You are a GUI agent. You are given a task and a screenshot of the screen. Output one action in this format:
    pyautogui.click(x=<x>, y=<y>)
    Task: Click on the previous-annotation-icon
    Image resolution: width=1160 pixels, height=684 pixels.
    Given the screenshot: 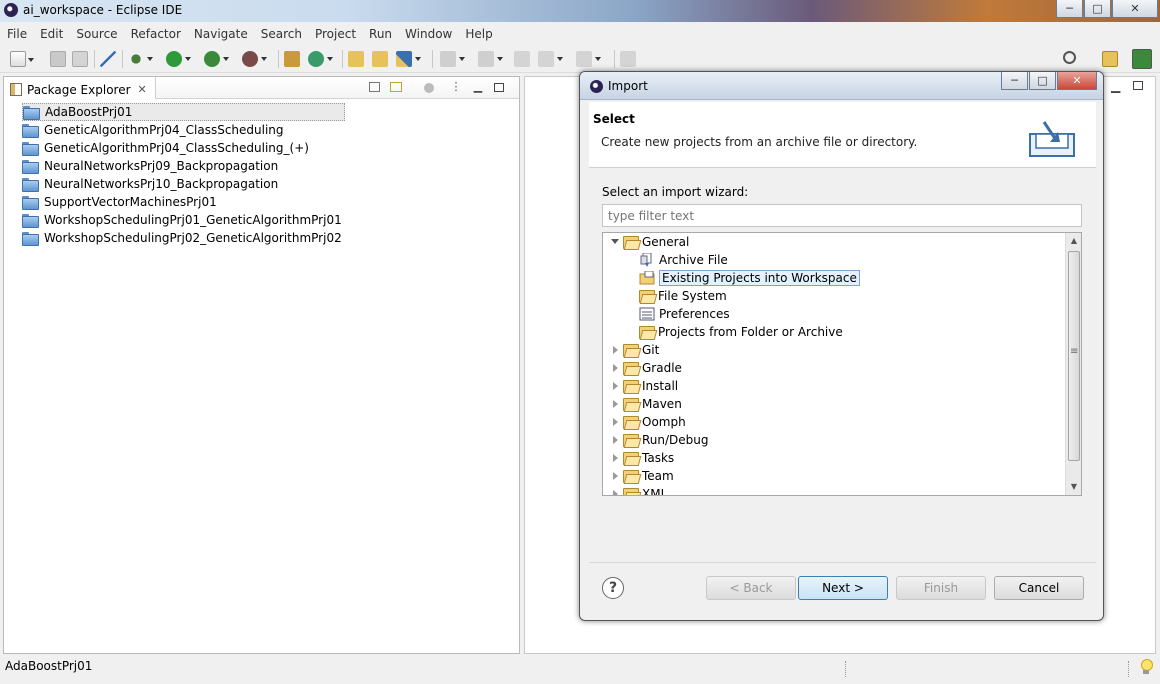 What is the action you would take?
    pyautogui.click(x=490, y=59)
    